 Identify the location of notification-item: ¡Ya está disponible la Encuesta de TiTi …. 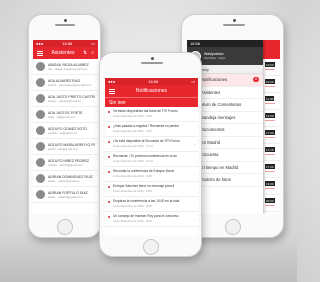
(151, 144).